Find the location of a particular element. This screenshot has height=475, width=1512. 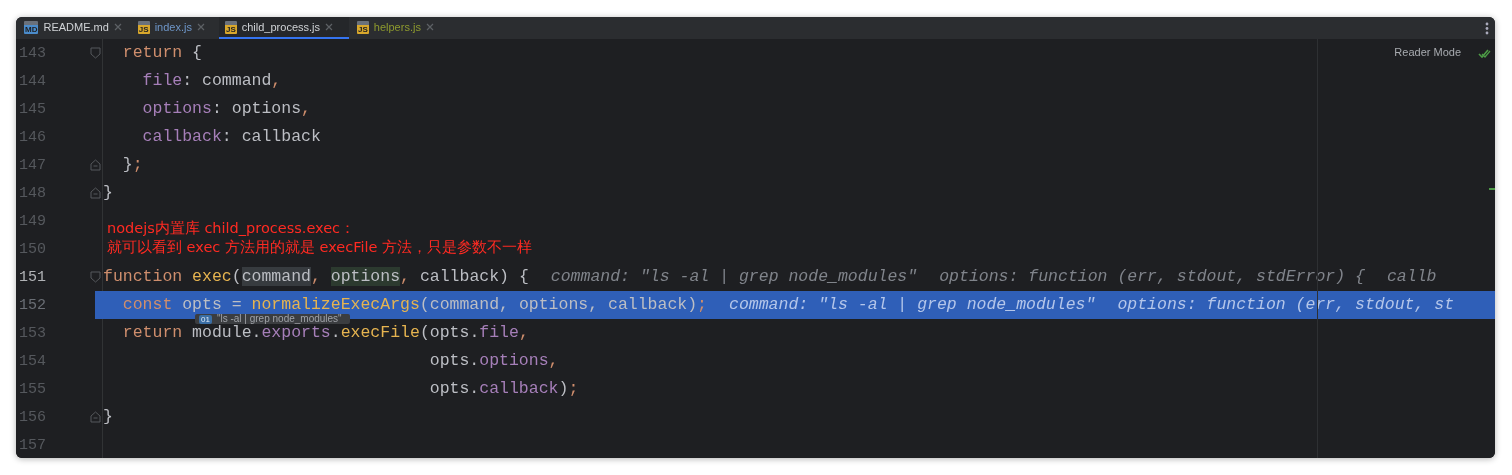

reader-mode-link: Reader Mode is located at coordinates (1427, 52).